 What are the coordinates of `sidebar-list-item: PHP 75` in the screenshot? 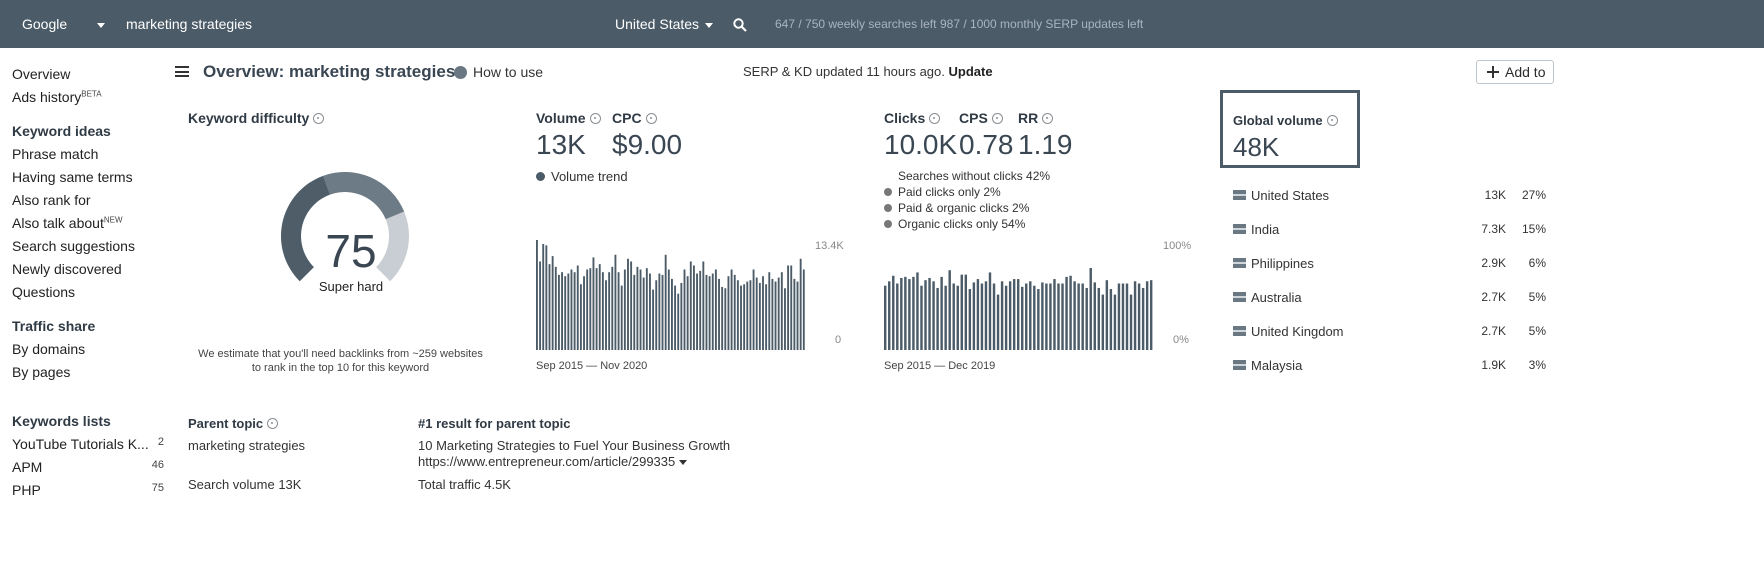 It's located at (91, 490).